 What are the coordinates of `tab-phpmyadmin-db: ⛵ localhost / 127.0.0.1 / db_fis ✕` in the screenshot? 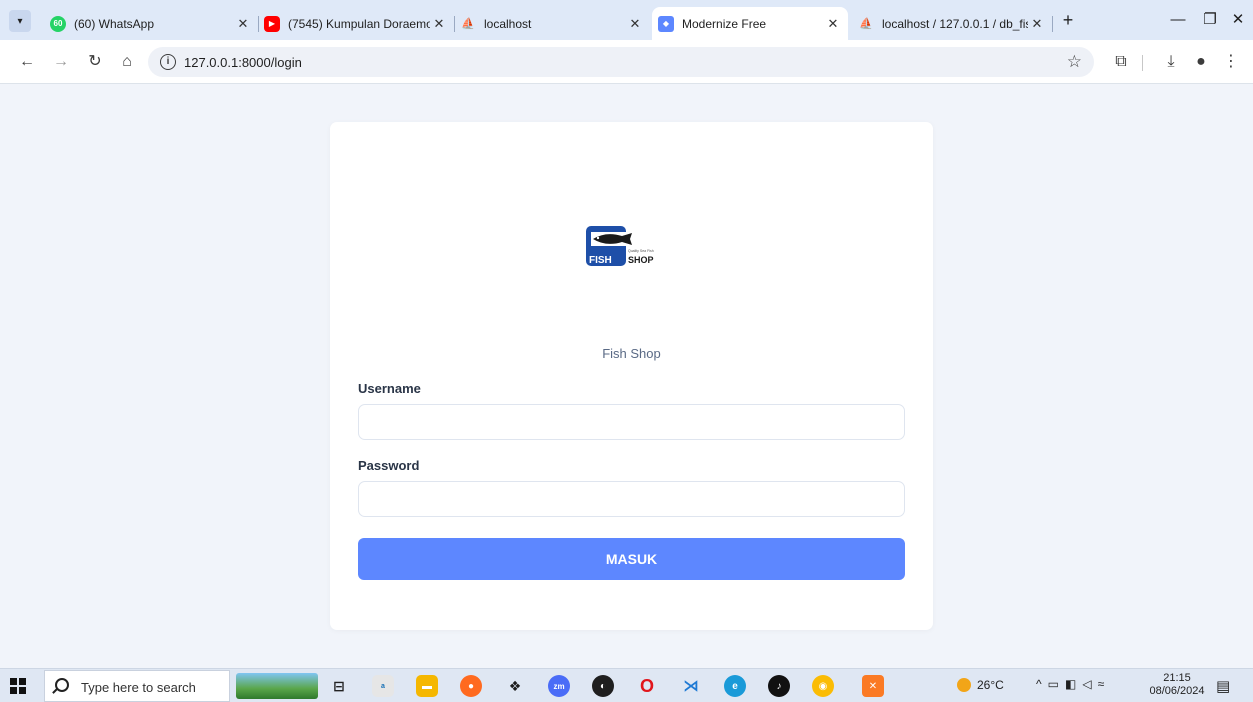 It's located at (952, 23).